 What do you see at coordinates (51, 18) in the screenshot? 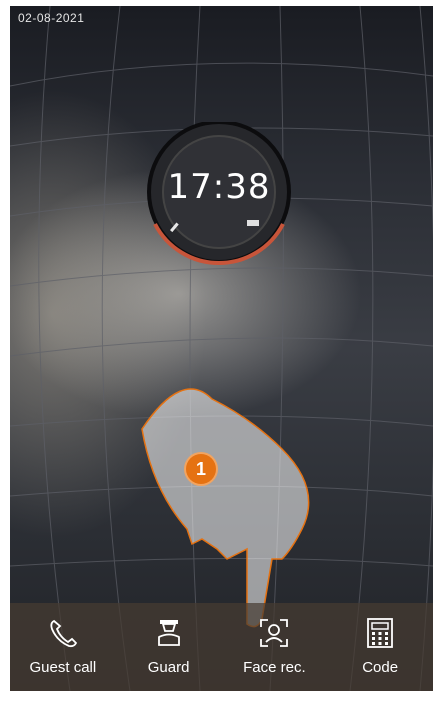
I see `date-display: 02-08-2021` at bounding box center [51, 18].